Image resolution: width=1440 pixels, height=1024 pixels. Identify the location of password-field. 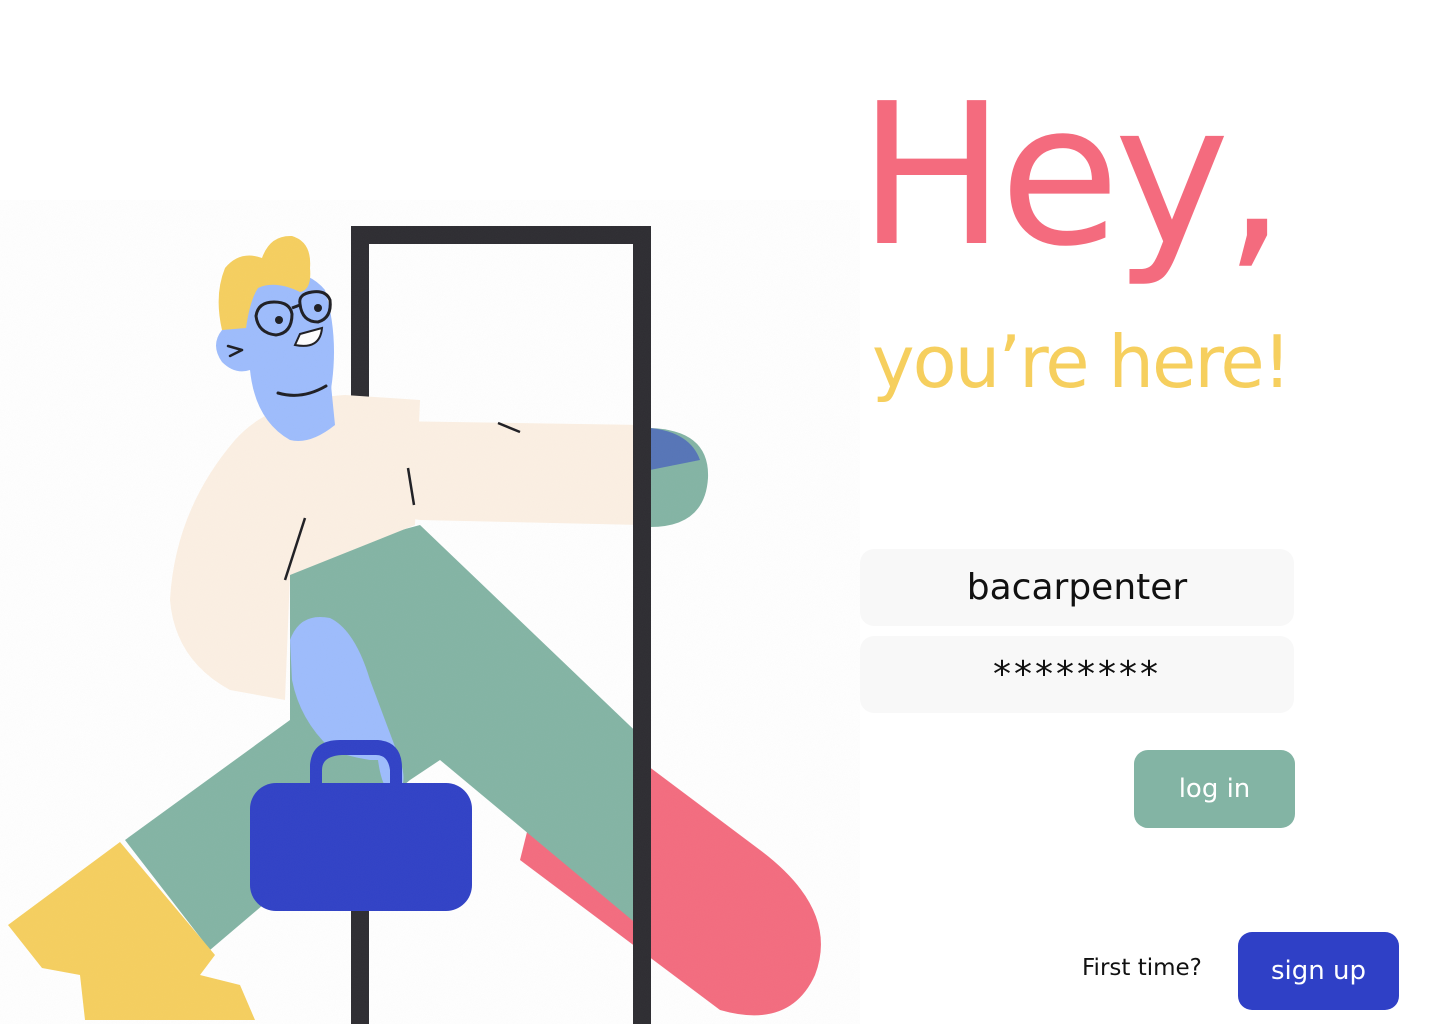
(1077, 674).